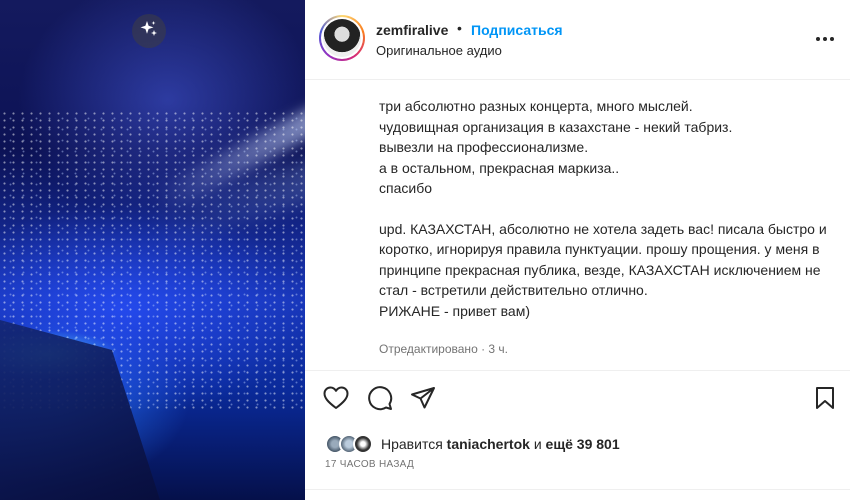 The image size is (850, 500). I want to click on avatar-image, so click(342, 38).